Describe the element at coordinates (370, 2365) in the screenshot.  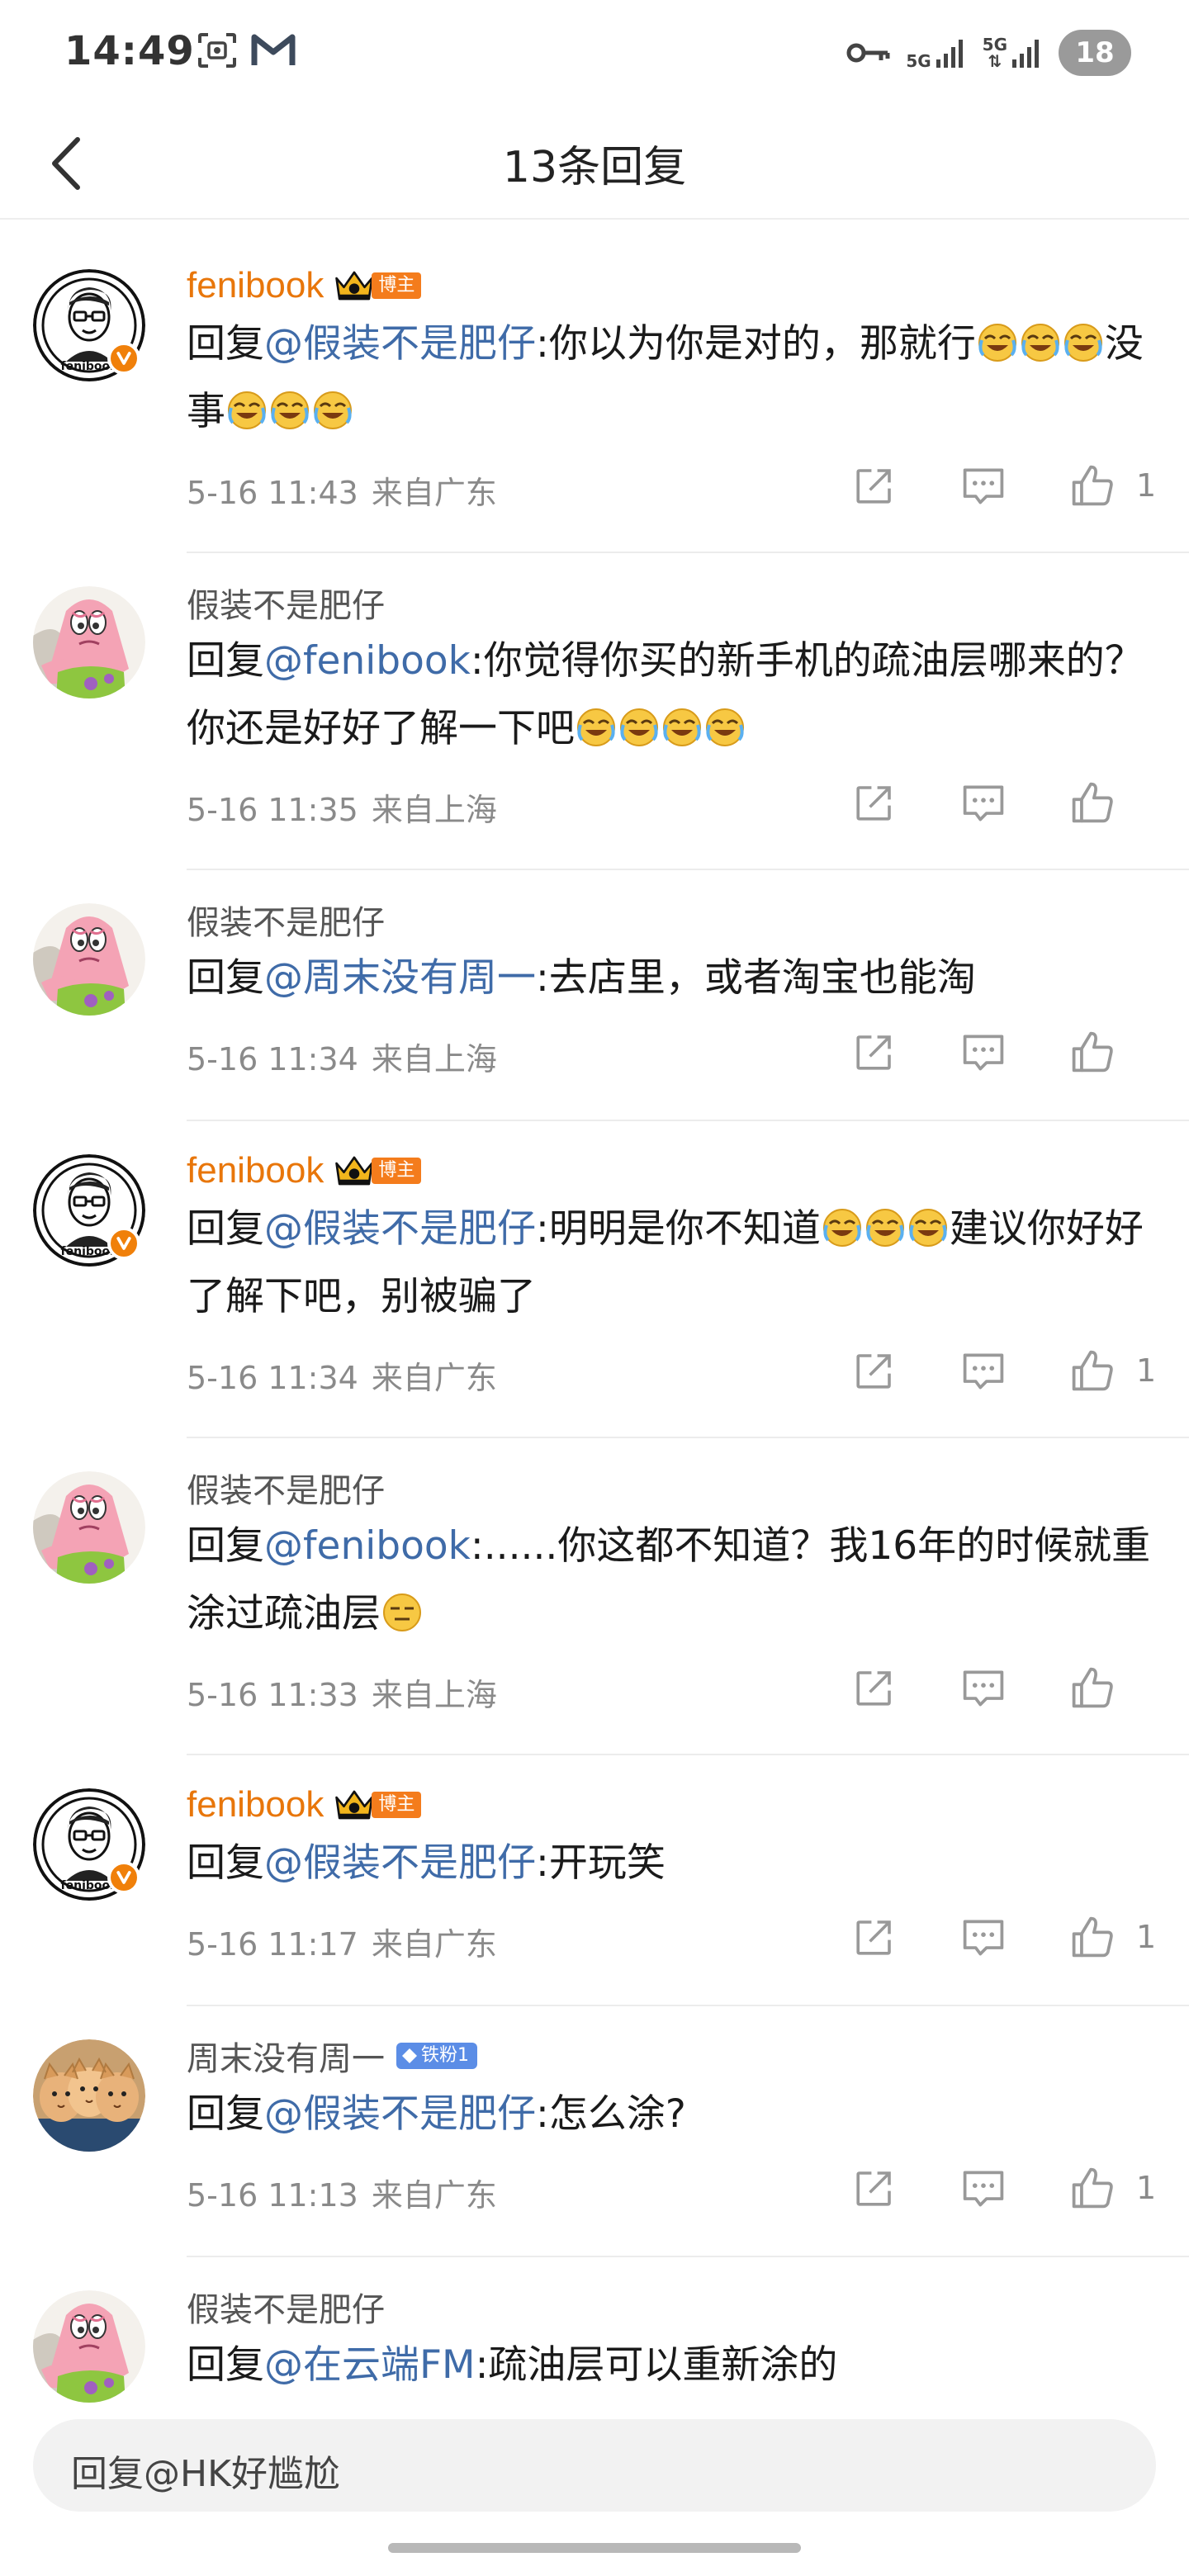
I see `mention-link: @在云端FM` at that location.